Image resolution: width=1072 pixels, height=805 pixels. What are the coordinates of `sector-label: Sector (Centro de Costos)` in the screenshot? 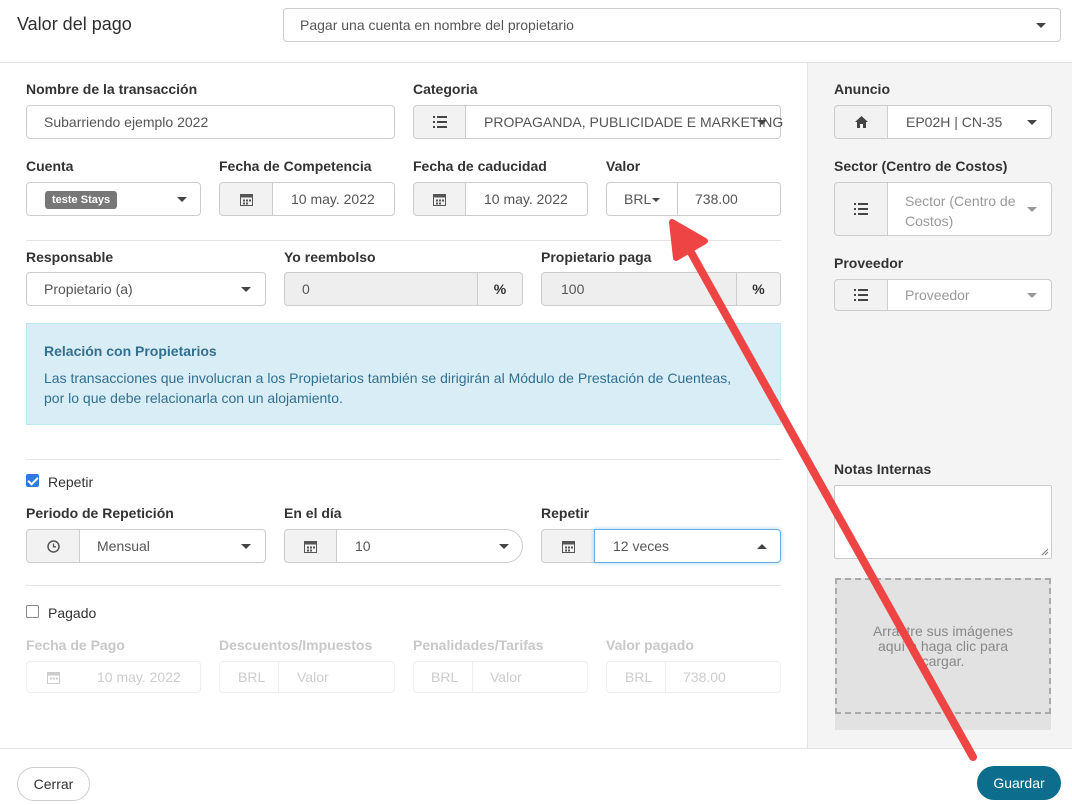 It's located at (921, 166).